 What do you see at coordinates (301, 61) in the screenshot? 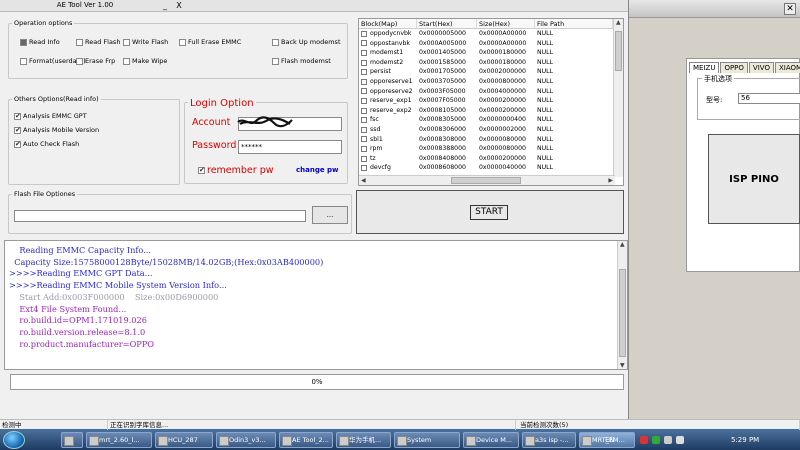
I see `flash-modemst-option: Flash modemst` at bounding box center [301, 61].